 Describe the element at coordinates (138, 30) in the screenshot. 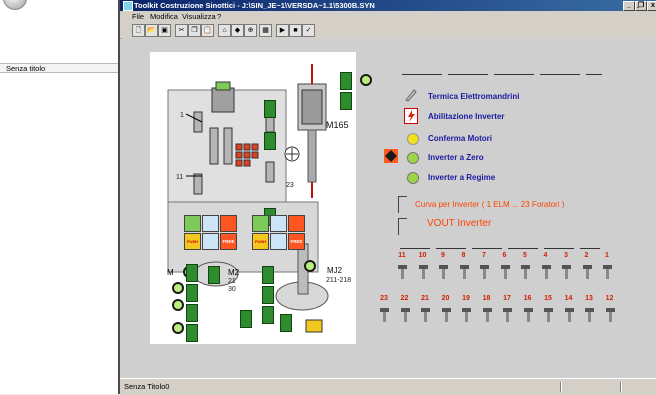

I see `new-icon: 🗋` at that location.